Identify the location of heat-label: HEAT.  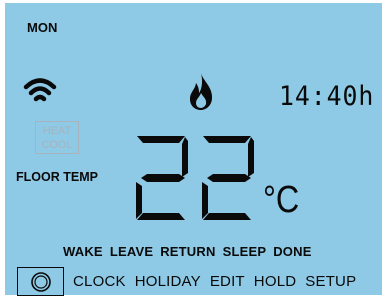
(57, 131).